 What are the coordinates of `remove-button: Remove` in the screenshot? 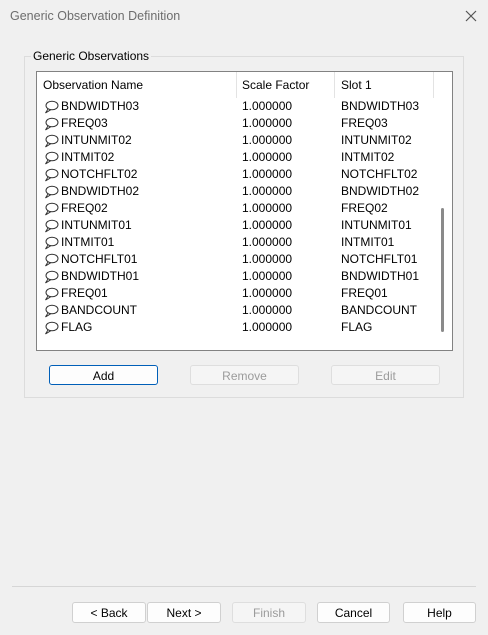 It's located at (244, 375).